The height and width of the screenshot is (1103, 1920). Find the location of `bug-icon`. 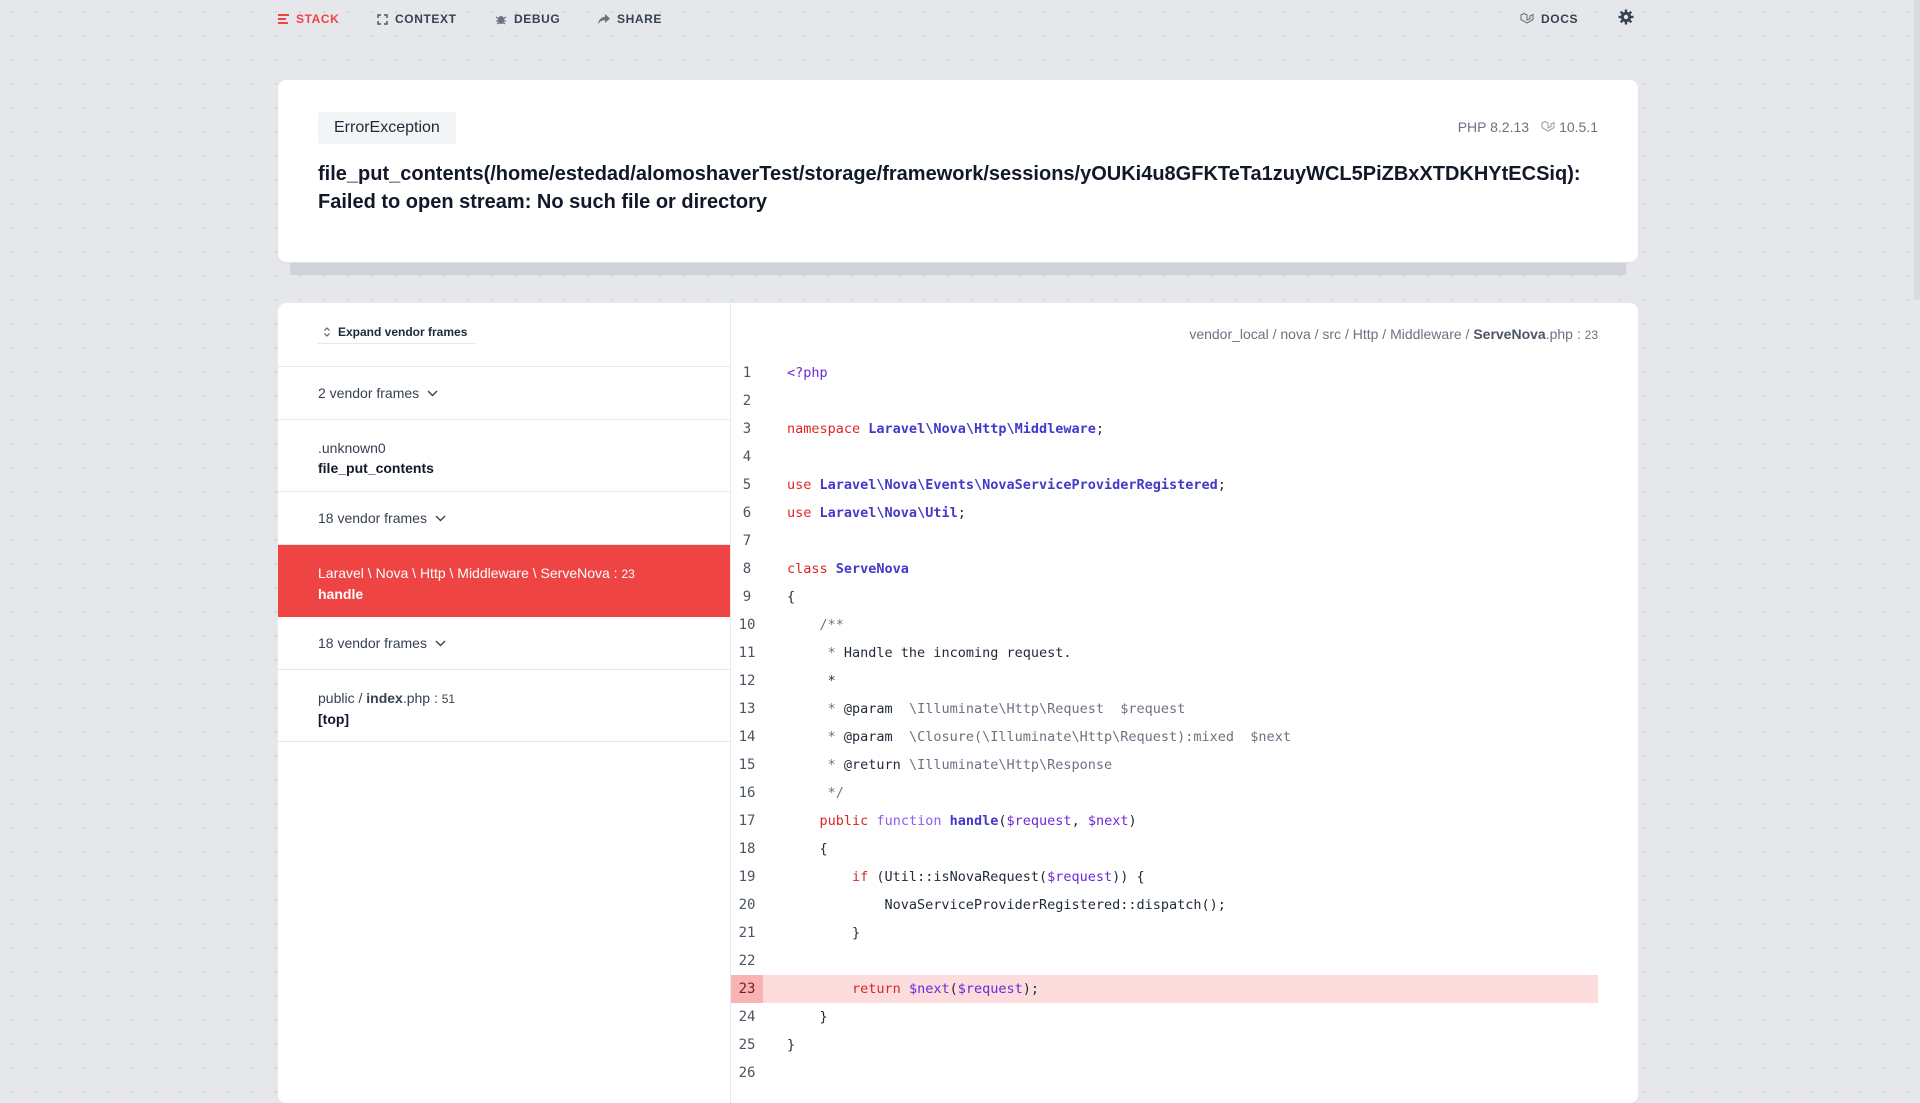

bug-icon is located at coordinates (501, 20).